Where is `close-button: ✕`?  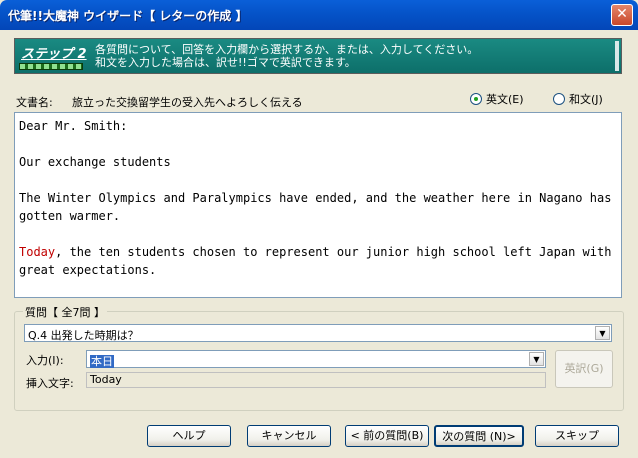
close-button: ✕ is located at coordinates (622, 15).